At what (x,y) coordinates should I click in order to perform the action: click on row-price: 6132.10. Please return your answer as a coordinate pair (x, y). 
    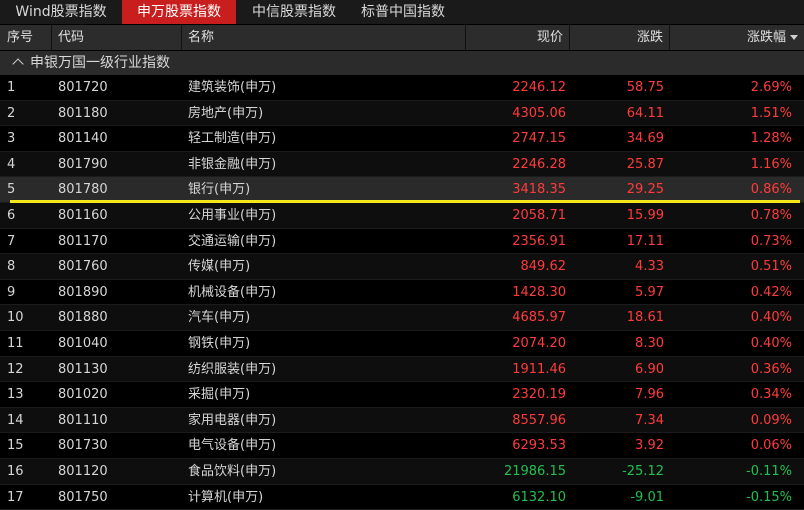
    Looking at the image, I should click on (539, 497).